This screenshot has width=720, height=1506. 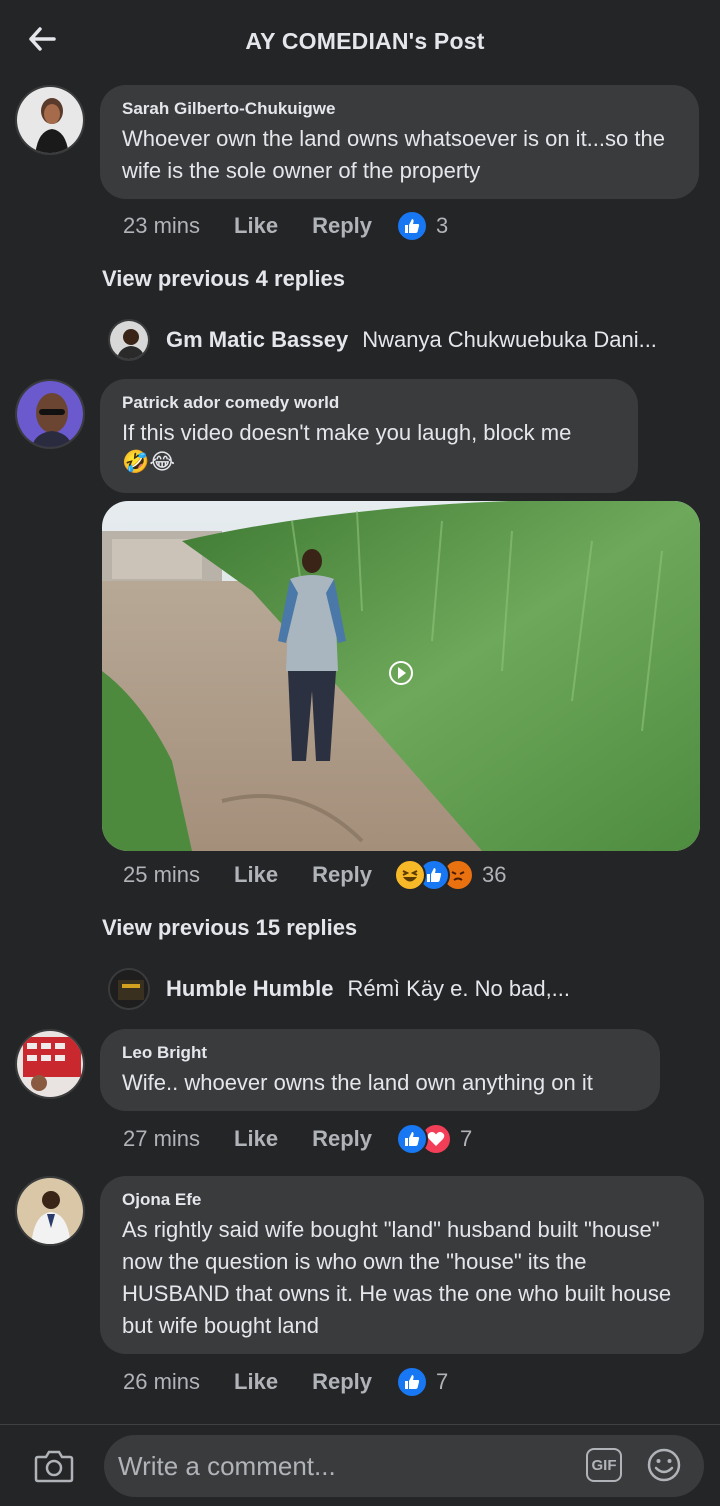 What do you see at coordinates (348, 1466) in the screenshot?
I see `comment-input` at bounding box center [348, 1466].